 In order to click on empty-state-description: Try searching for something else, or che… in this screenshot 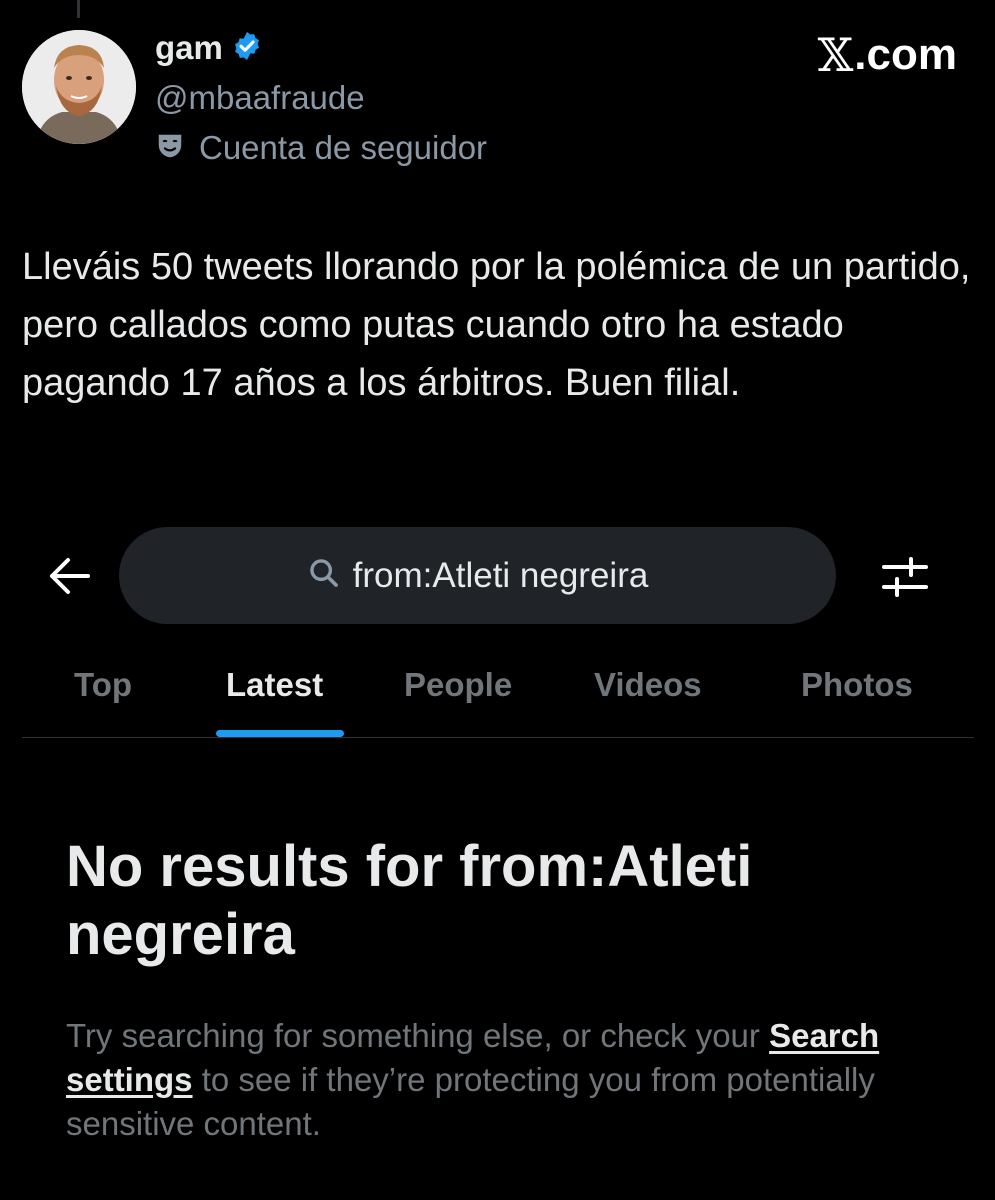, I will do `click(516, 1080)`.